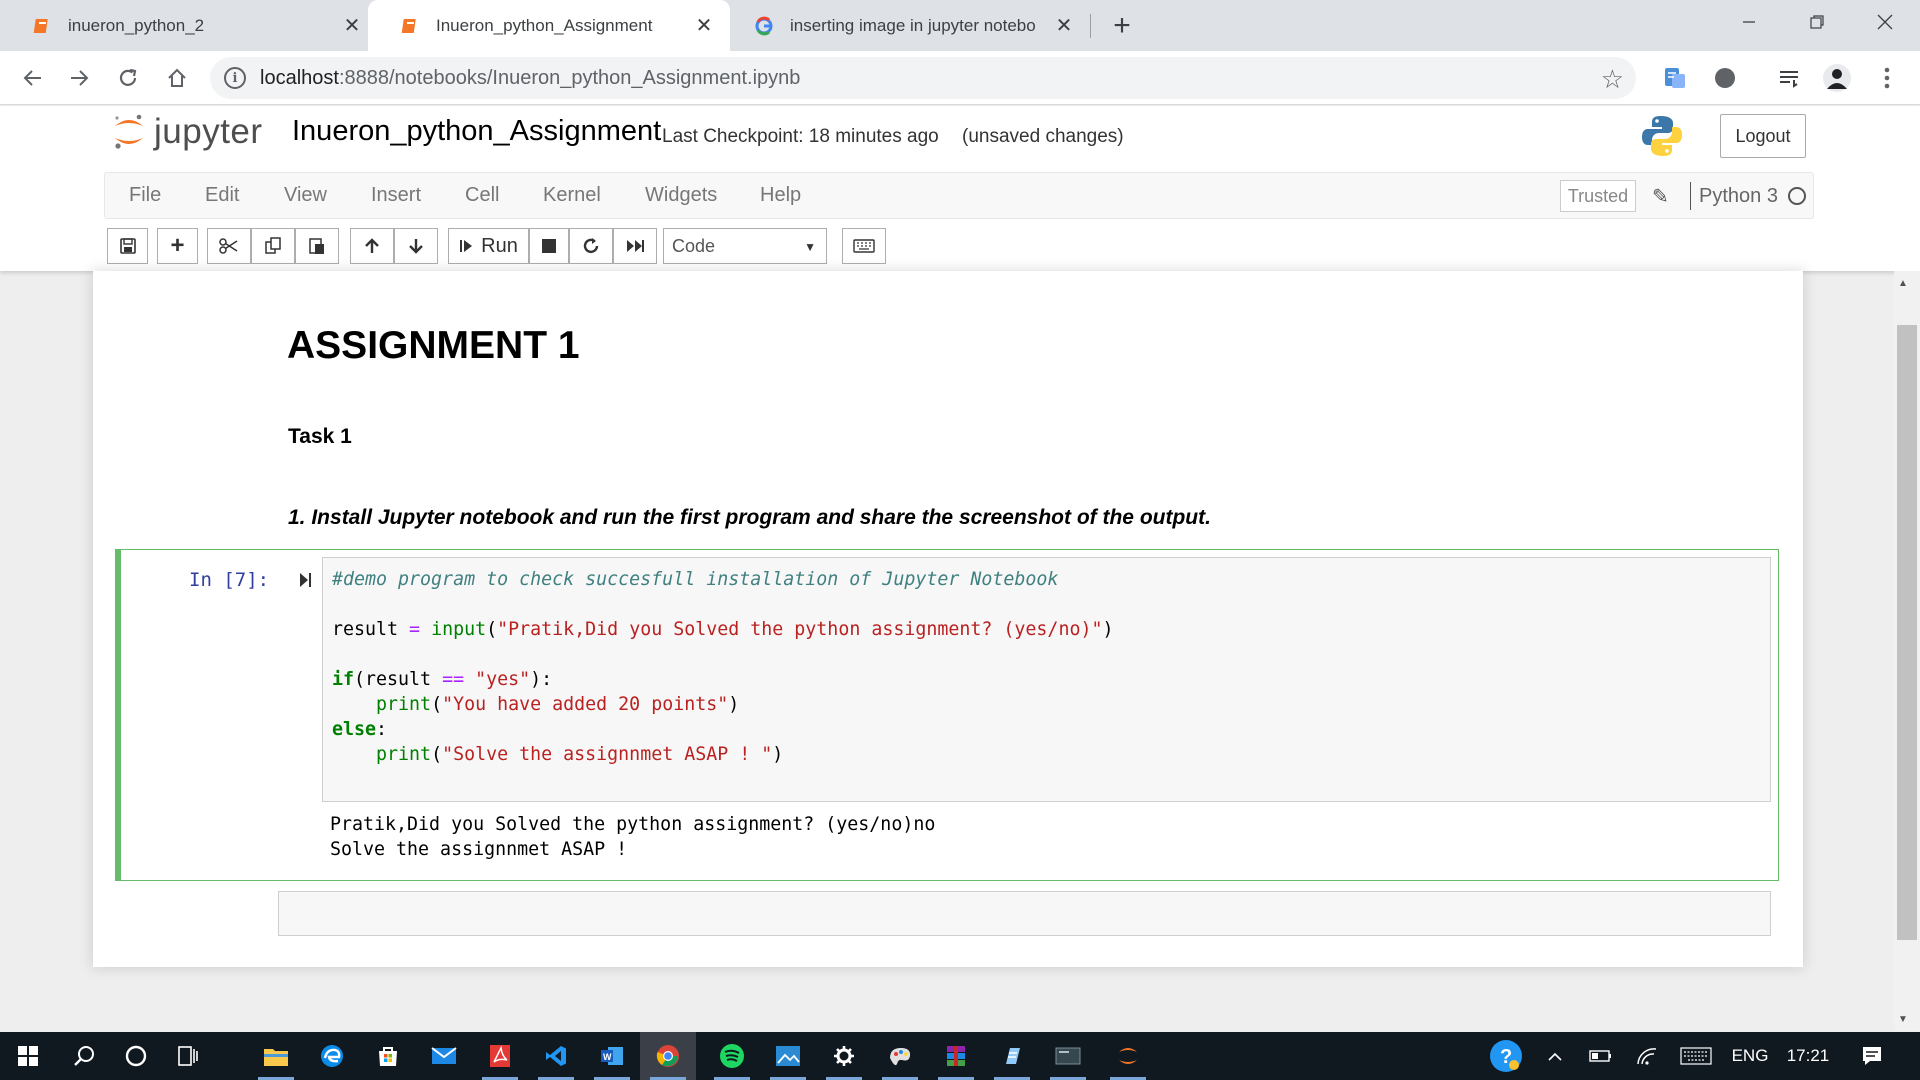 This screenshot has height=1080, width=1920. What do you see at coordinates (1887, 78) in the screenshot?
I see `browser-menu-icon` at bounding box center [1887, 78].